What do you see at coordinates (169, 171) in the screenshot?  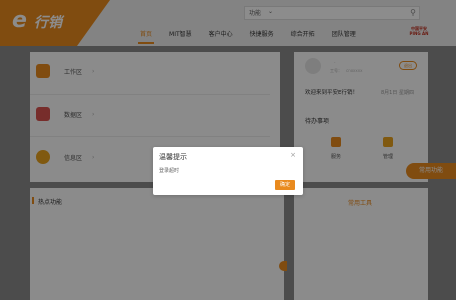 I see `dialog-message: 登录超时` at bounding box center [169, 171].